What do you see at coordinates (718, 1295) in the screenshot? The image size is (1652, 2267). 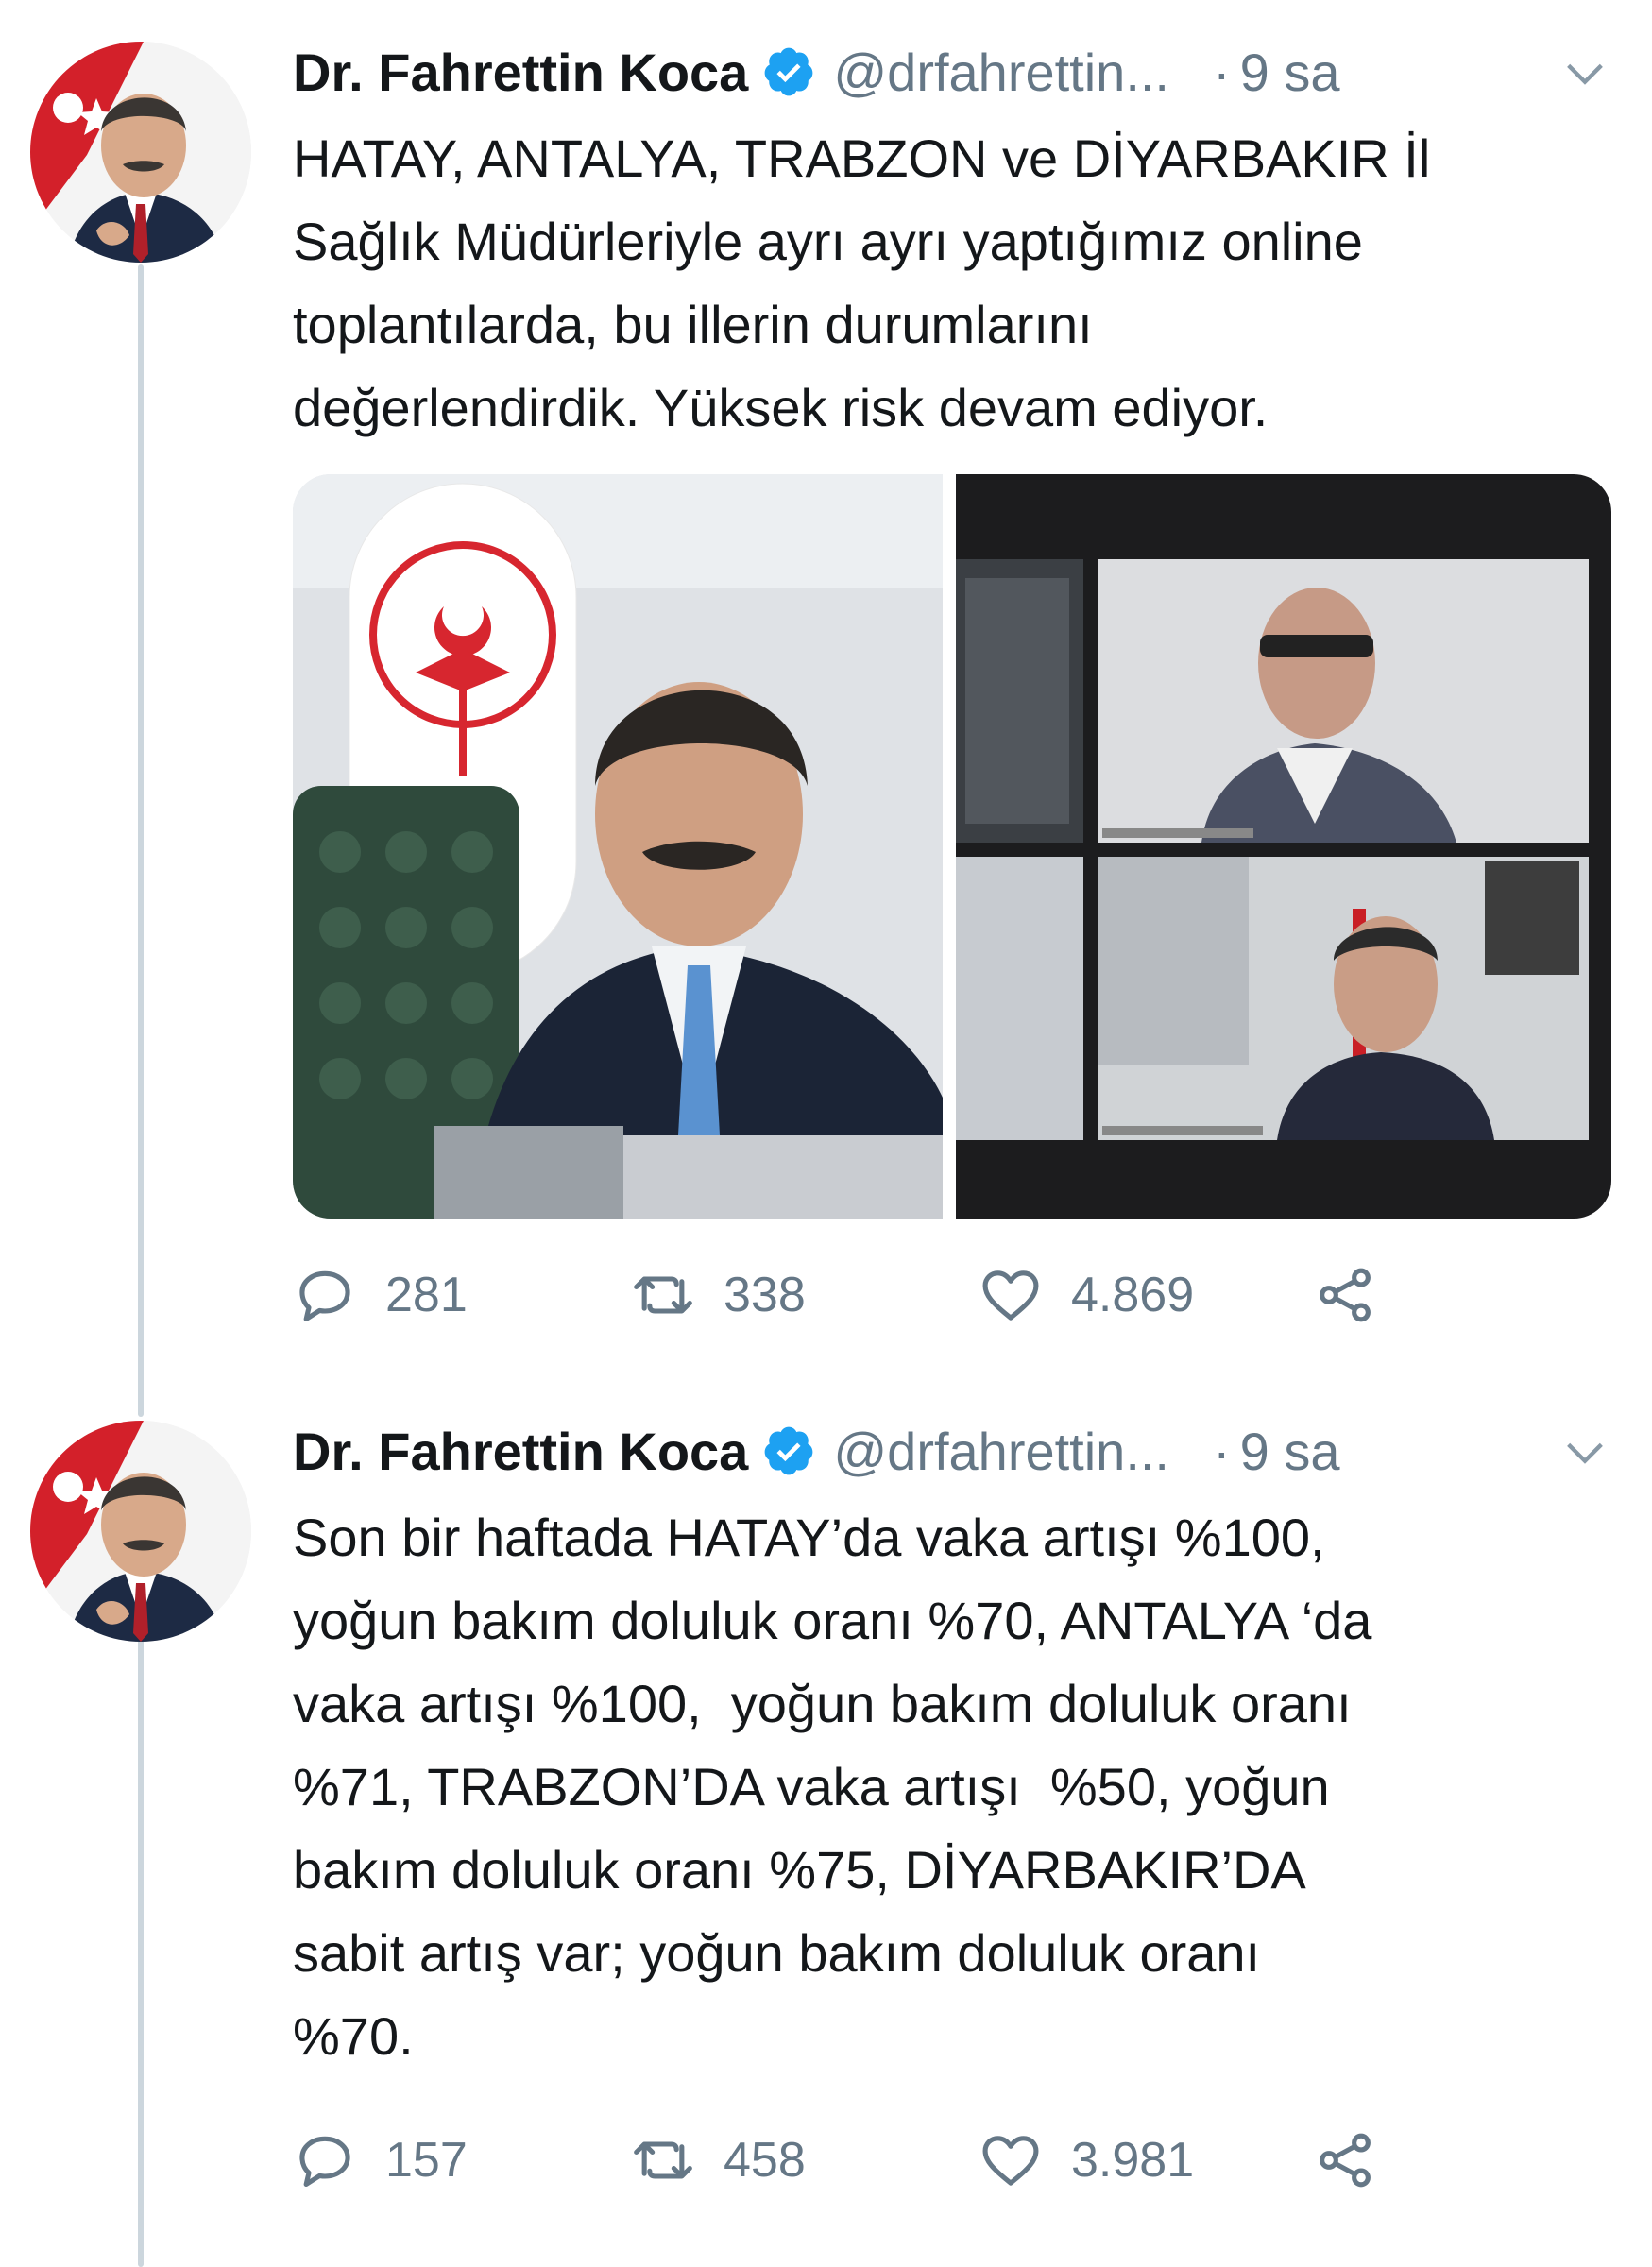 I see `retweet-button: 338` at bounding box center [718, 1295].